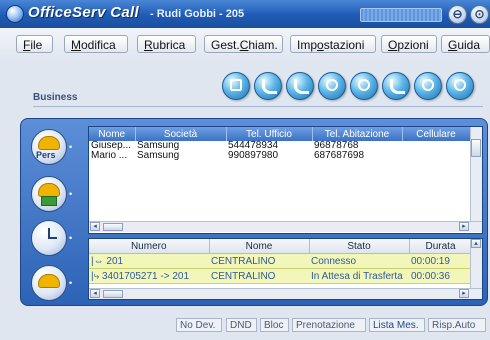  I want to click on cell-stato: In Attesa di Trasferta, so click(359, 276).